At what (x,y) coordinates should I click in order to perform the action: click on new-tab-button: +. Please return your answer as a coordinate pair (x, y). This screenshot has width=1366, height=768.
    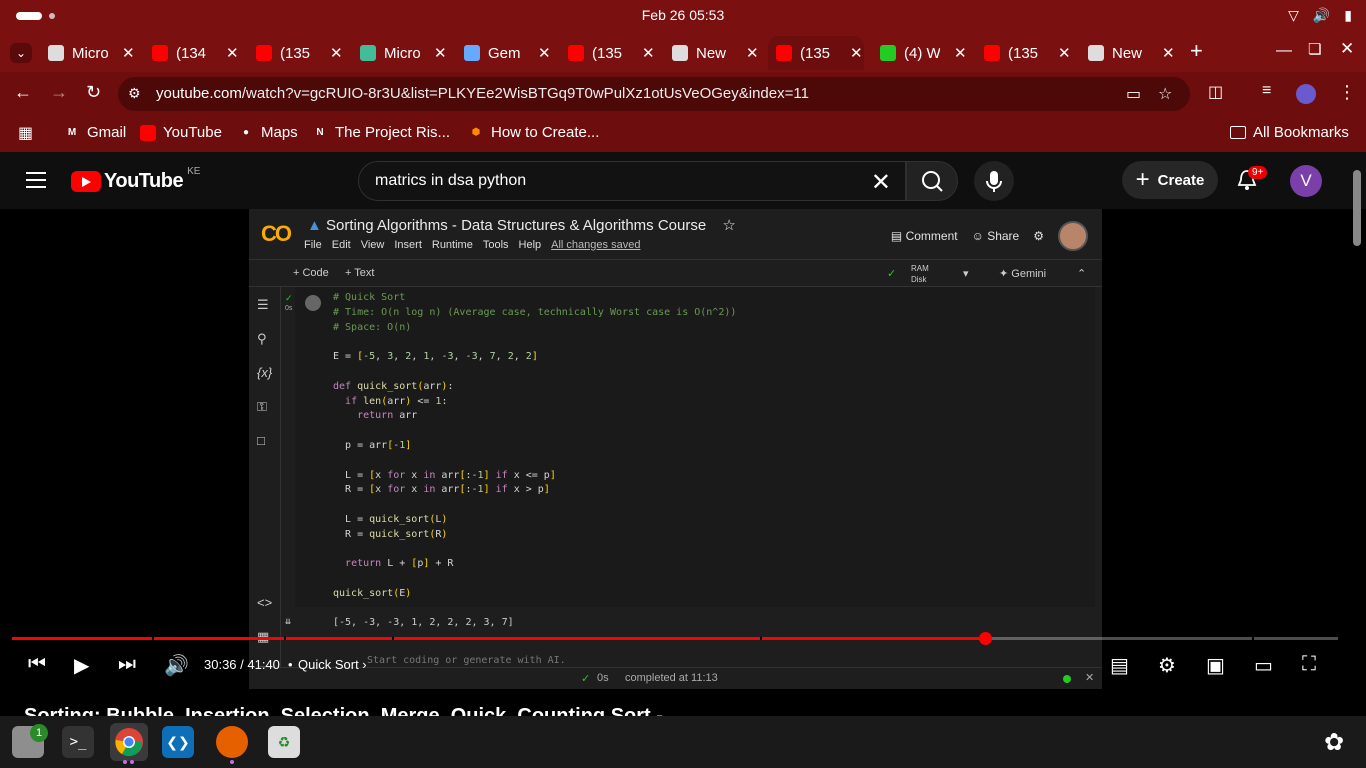
    Looking at the image, I should click on (1196, 51).